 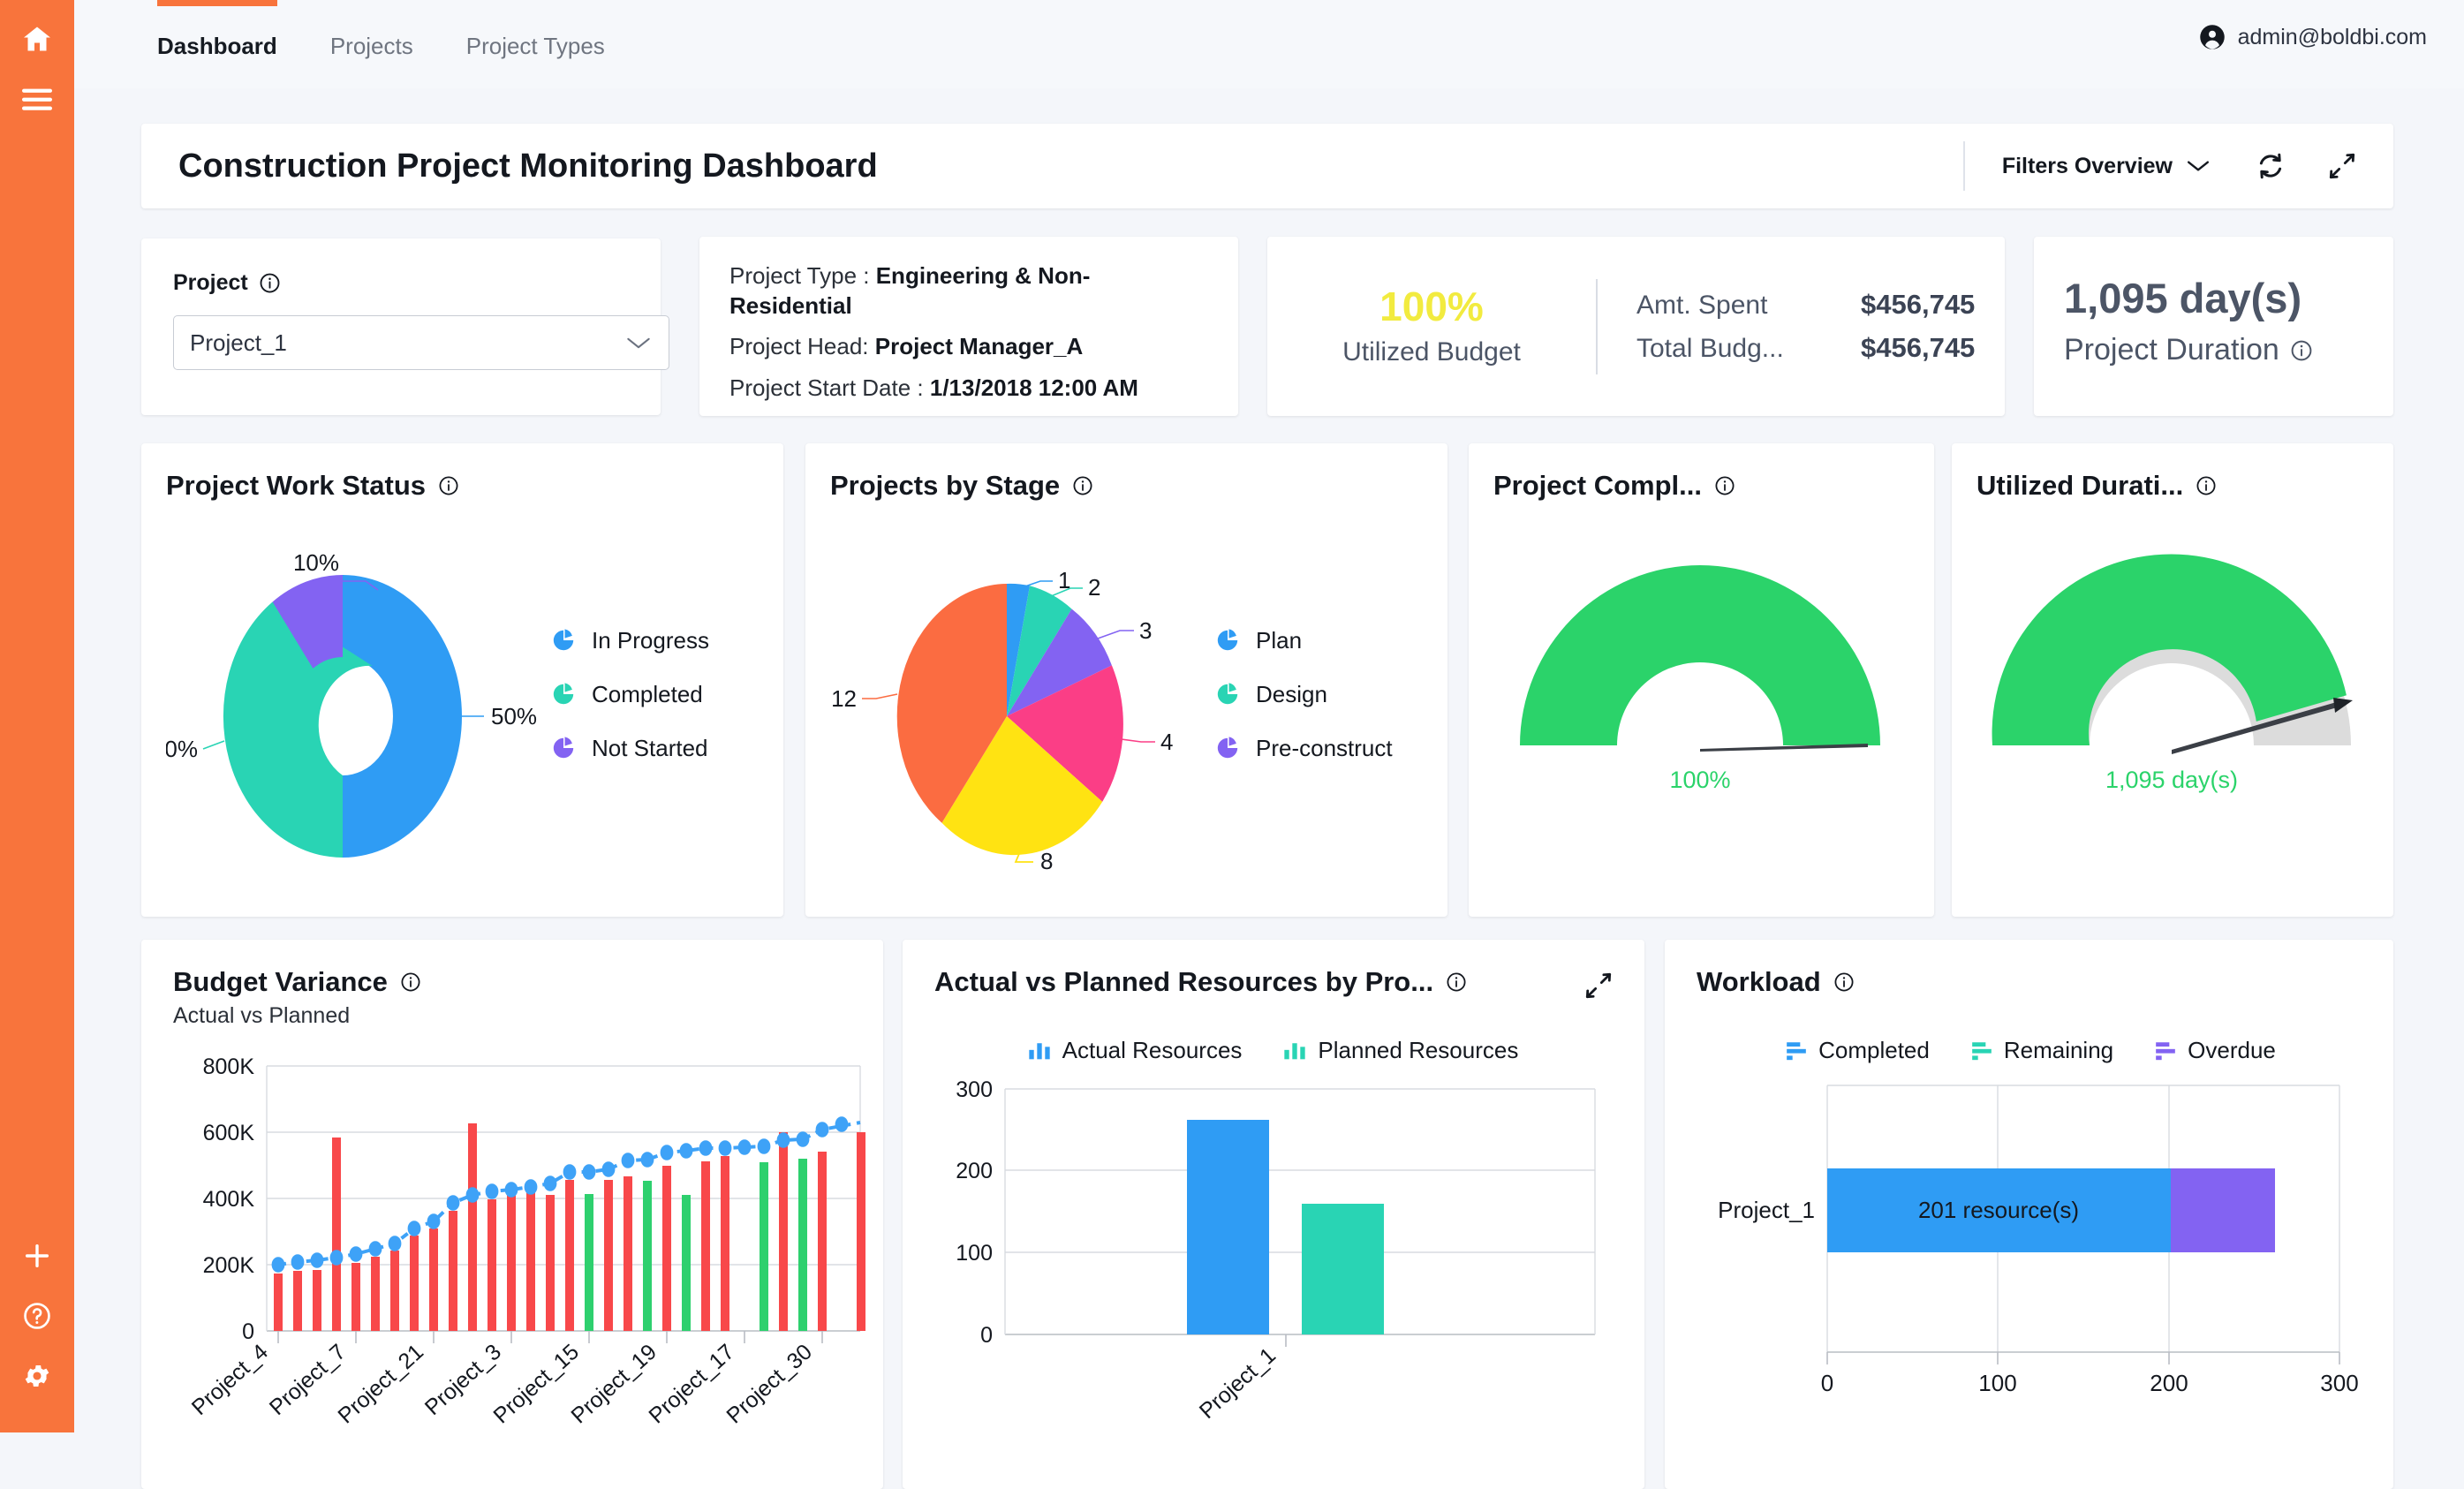 What do you see at coordinates (2171, 780) in the screenshot?
I see `gauge-value-label: 1,095 day(s)` at bounding box center [2171, 780].